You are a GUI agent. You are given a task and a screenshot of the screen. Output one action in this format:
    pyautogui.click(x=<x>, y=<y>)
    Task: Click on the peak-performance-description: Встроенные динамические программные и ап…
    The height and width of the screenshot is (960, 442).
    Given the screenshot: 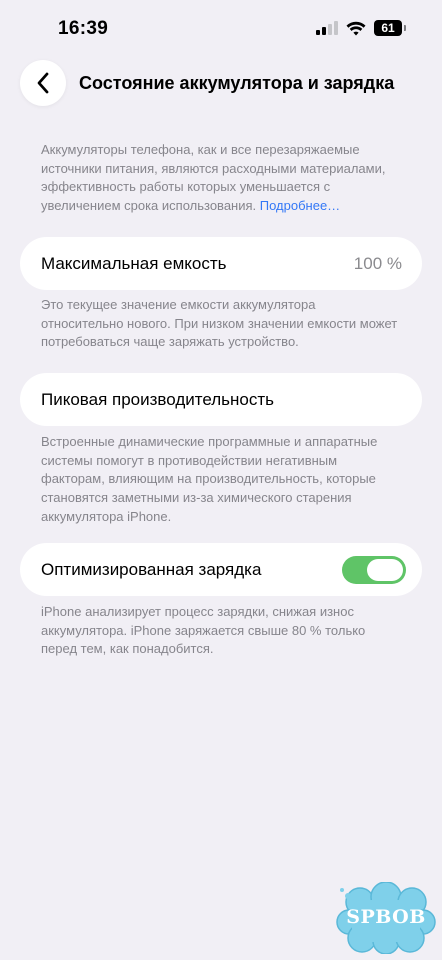 What is the action you would take?
    pyautogui.click(x=209, y=479)
    